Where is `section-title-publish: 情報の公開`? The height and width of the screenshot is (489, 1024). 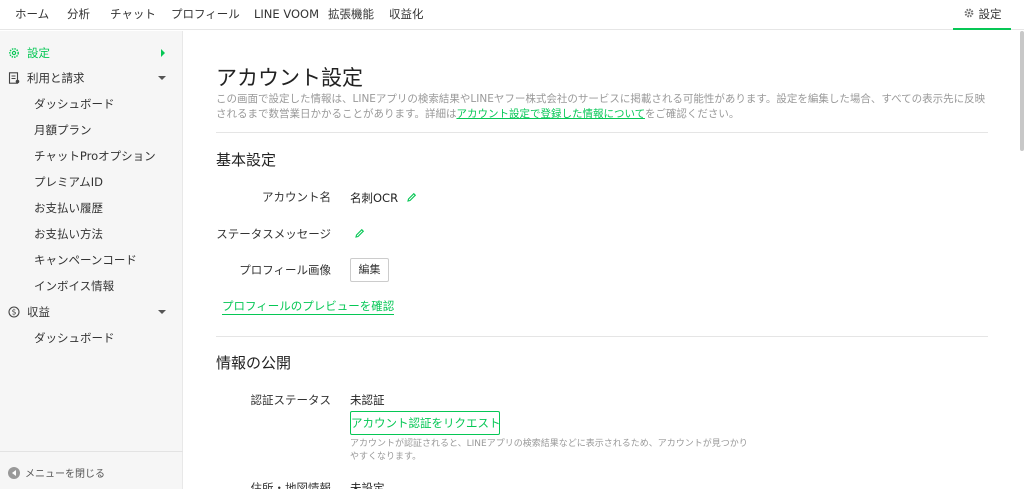
section-title-publish: 情報の公開 is located at coordinates (254, 363).